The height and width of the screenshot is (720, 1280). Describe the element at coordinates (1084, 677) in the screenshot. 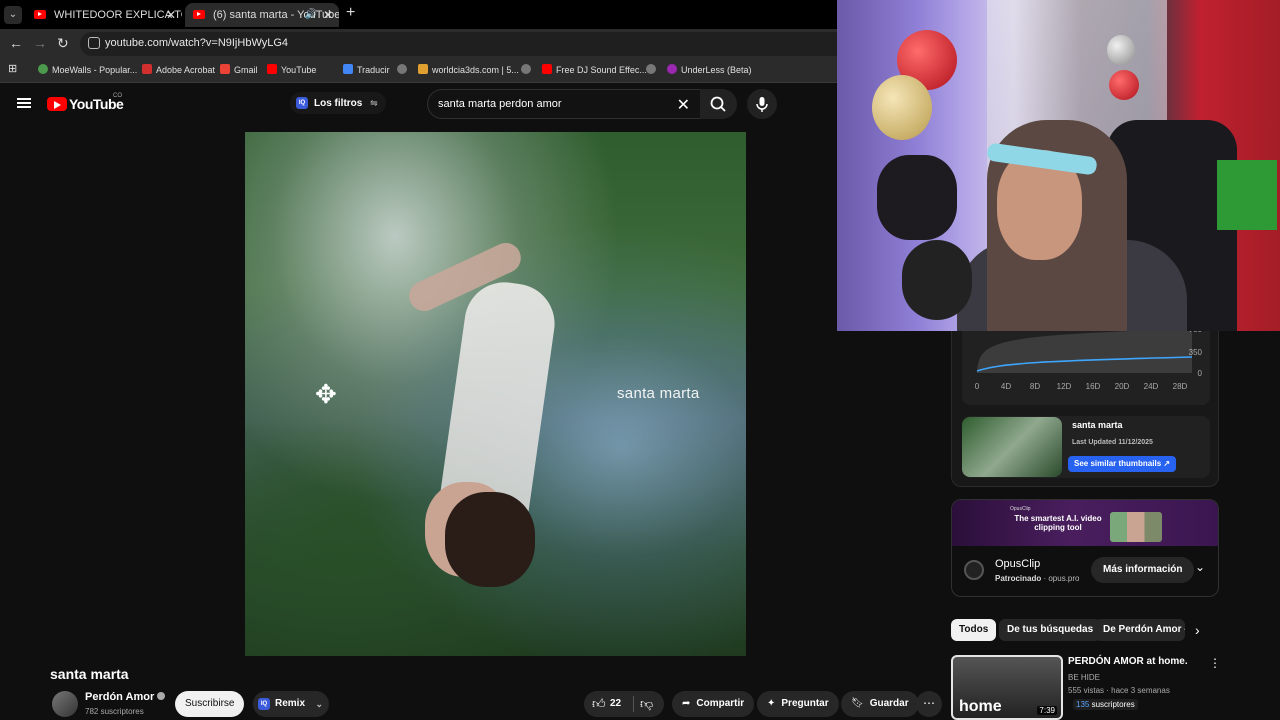

I see `recommended-channel: BE HIDE` at that location.